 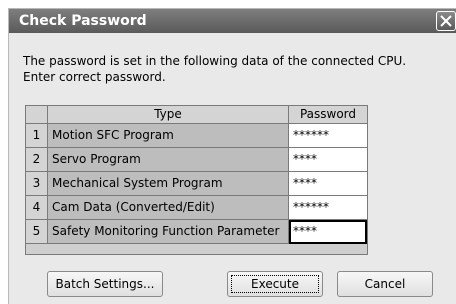 What do you see at coordinates (37, 232) in the screenshot?
I see `row-number: 5` at bounding box center [37, 232].